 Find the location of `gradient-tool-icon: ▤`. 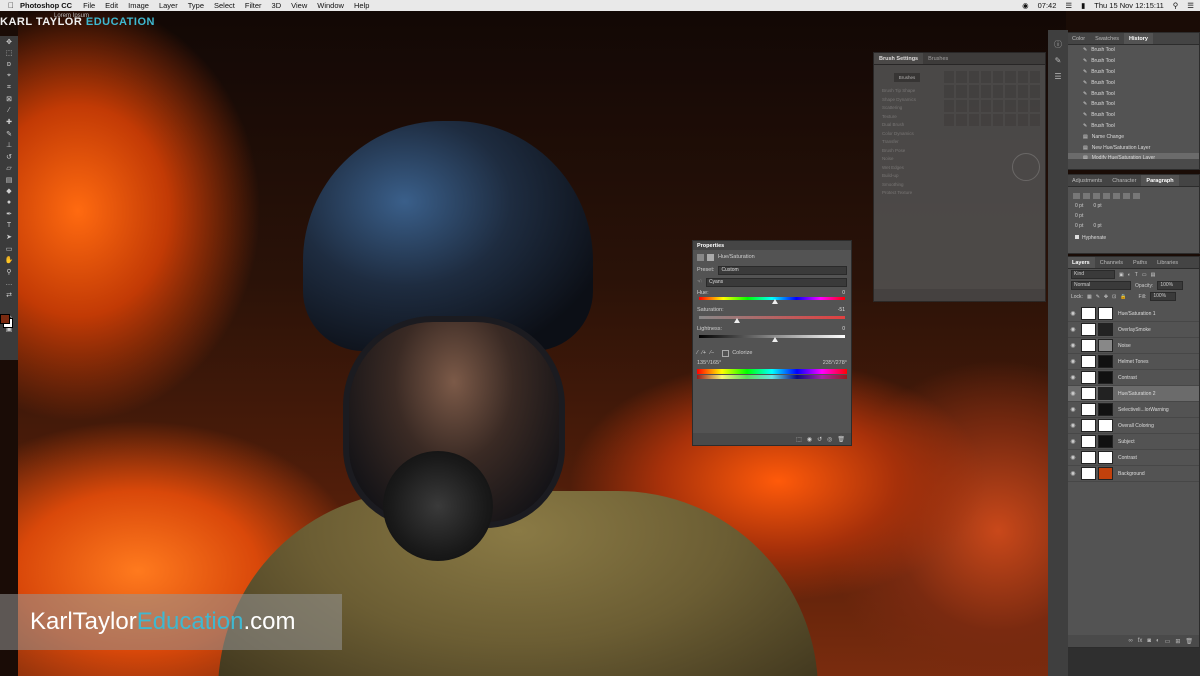

gradient-tool-icon: ▤ is located at coordinates (9, 180).